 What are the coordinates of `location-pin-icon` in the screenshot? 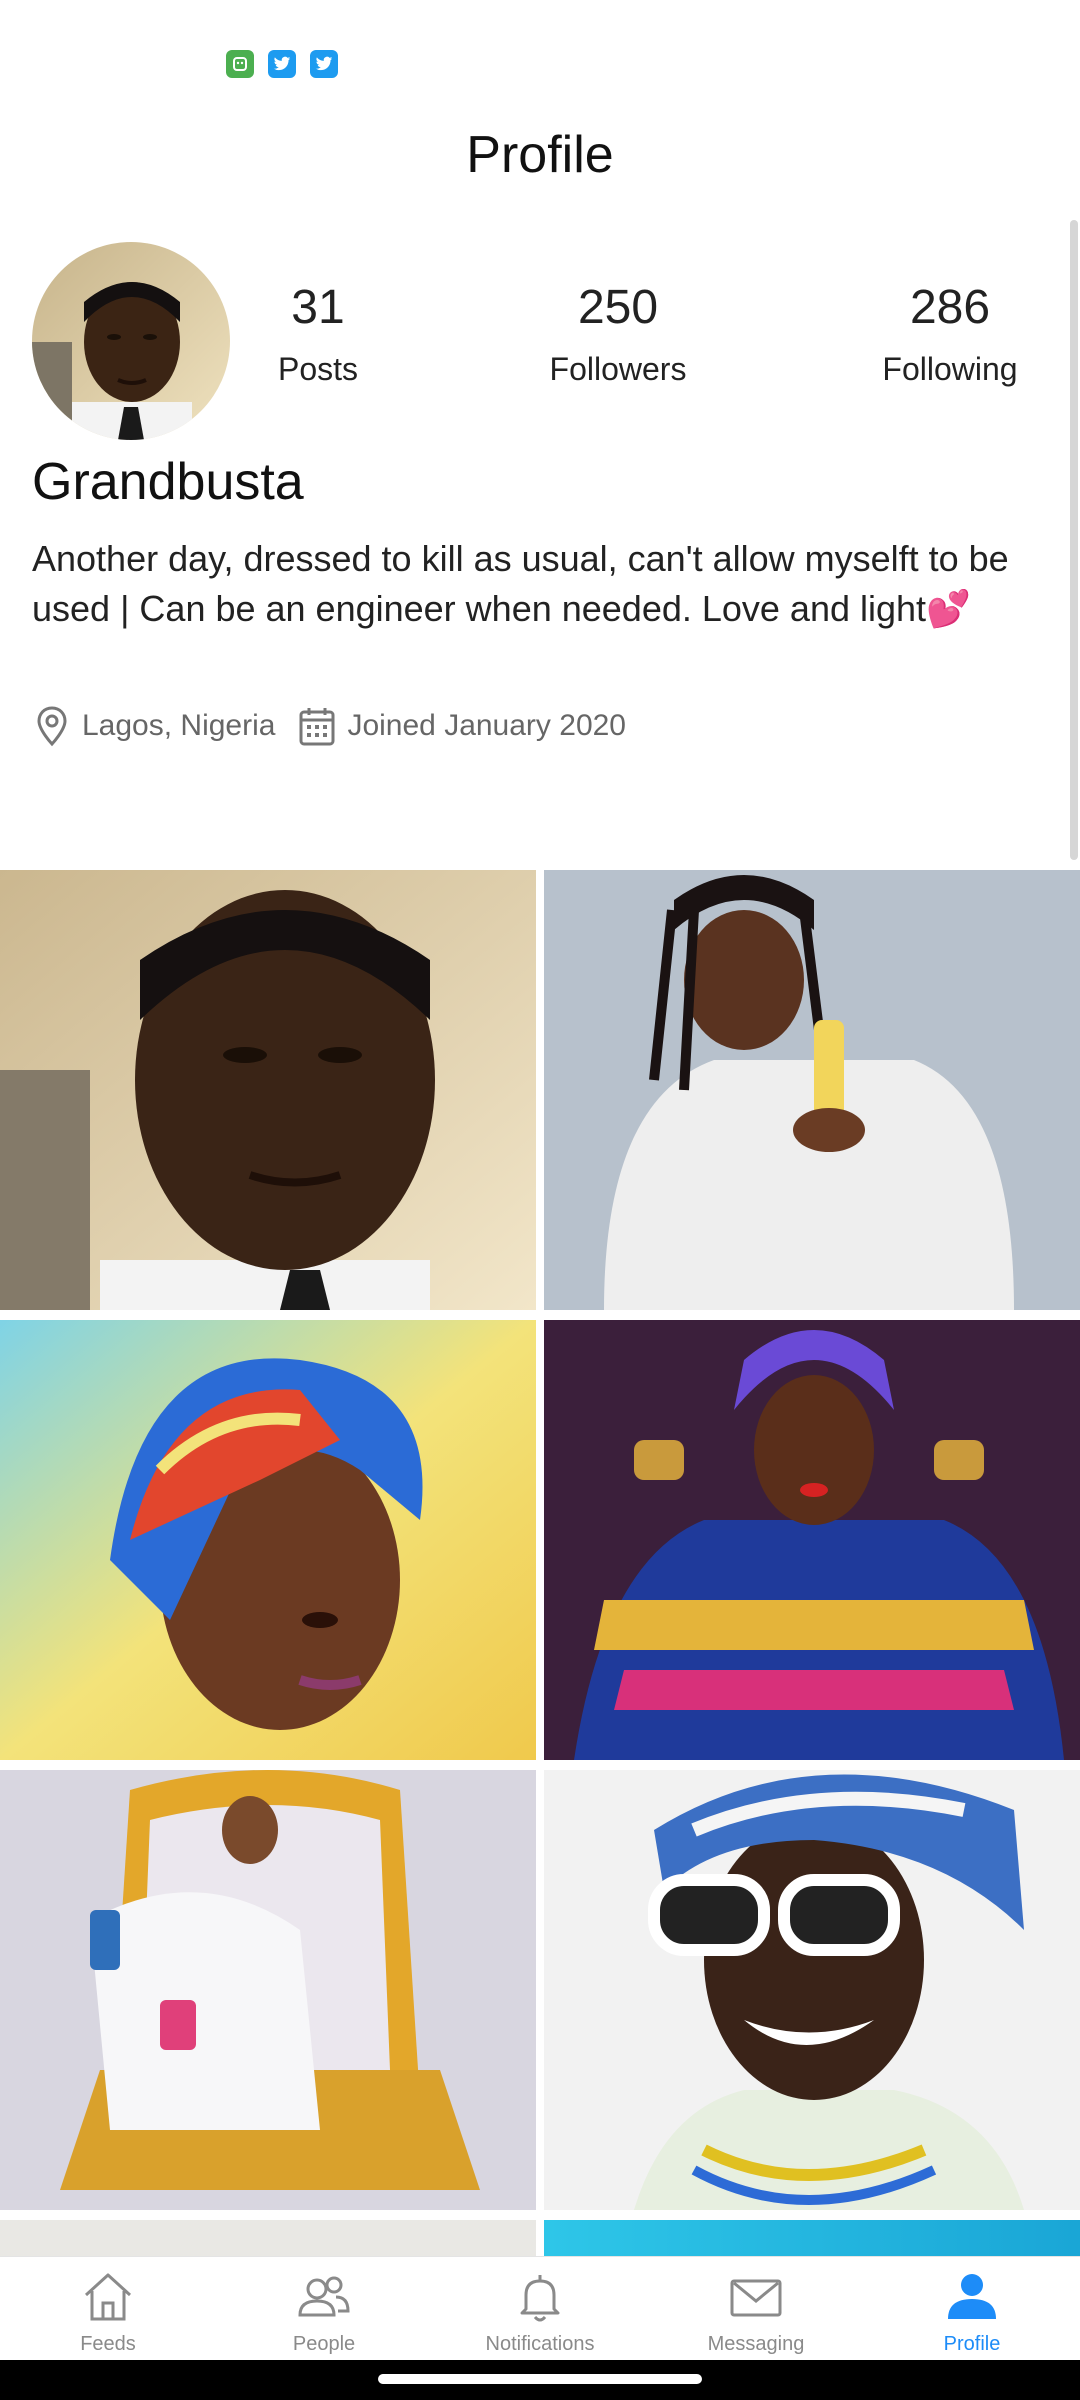 It's located at (52, 726).